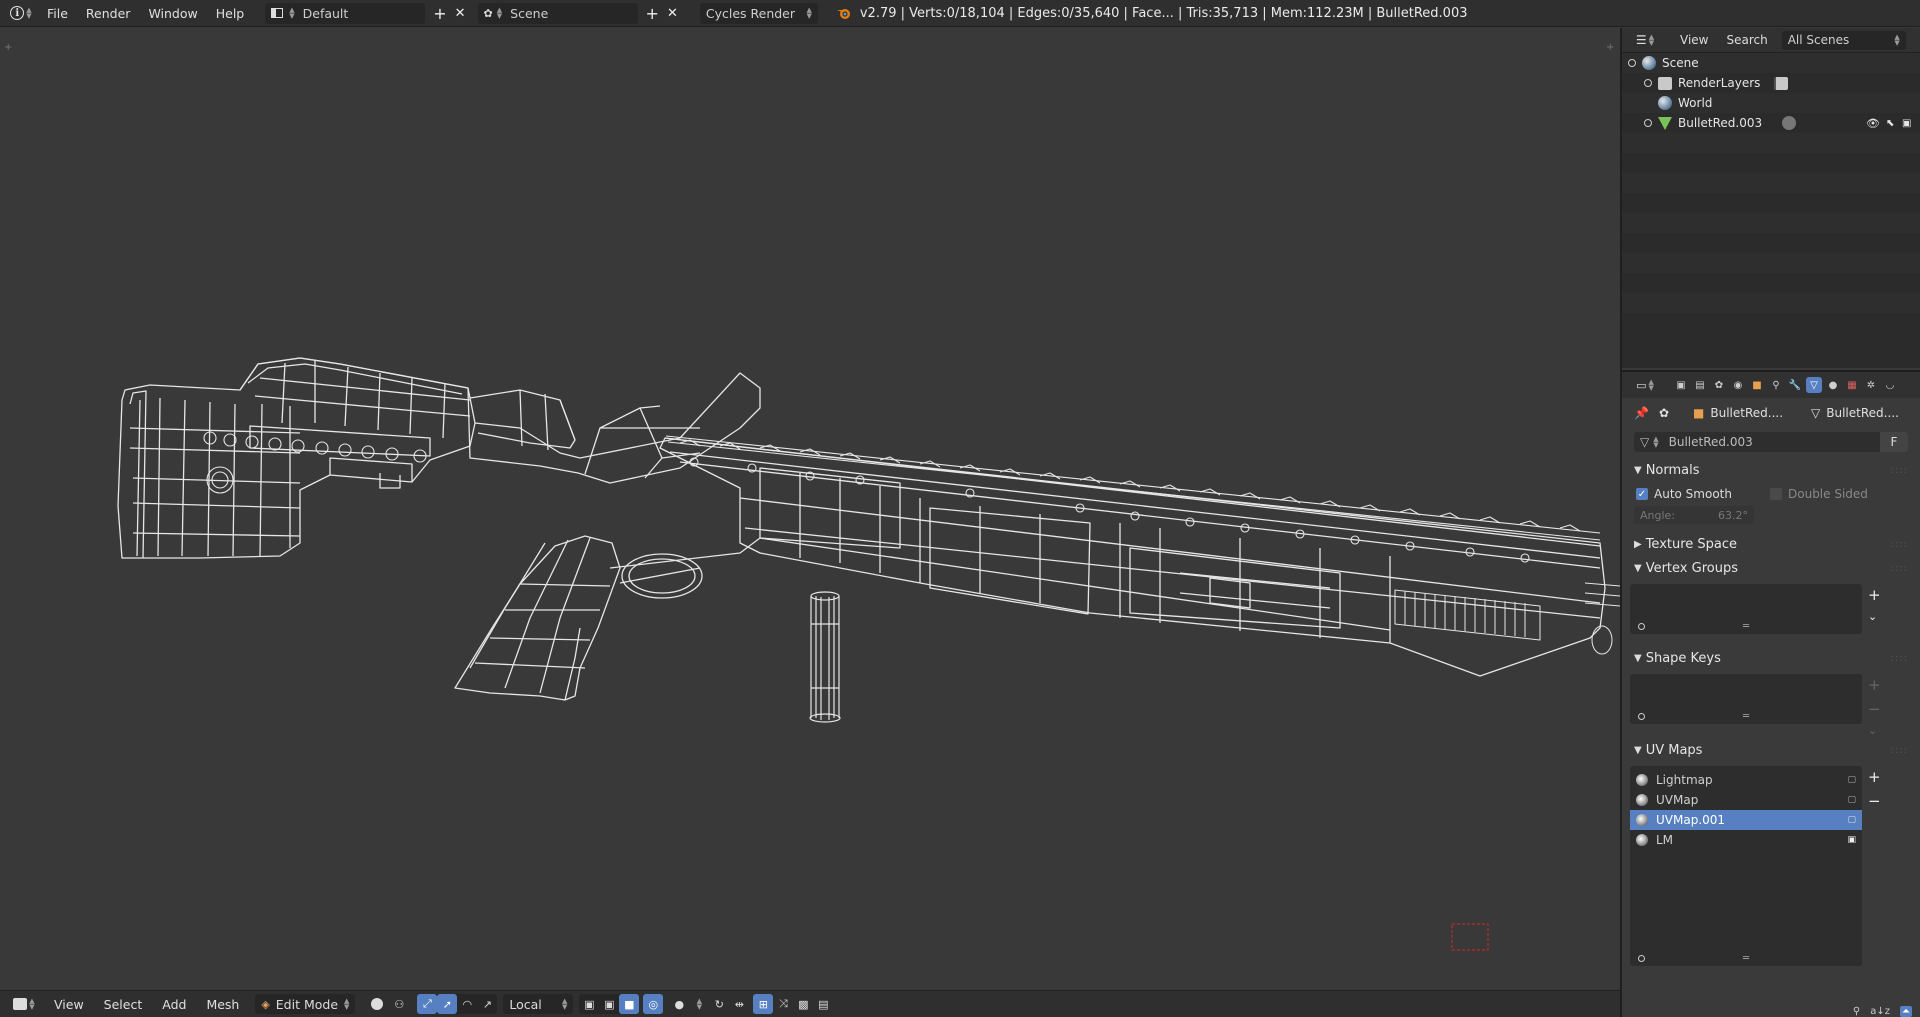  I want to click on outliner-view-menu: View, so click(1694, 40).